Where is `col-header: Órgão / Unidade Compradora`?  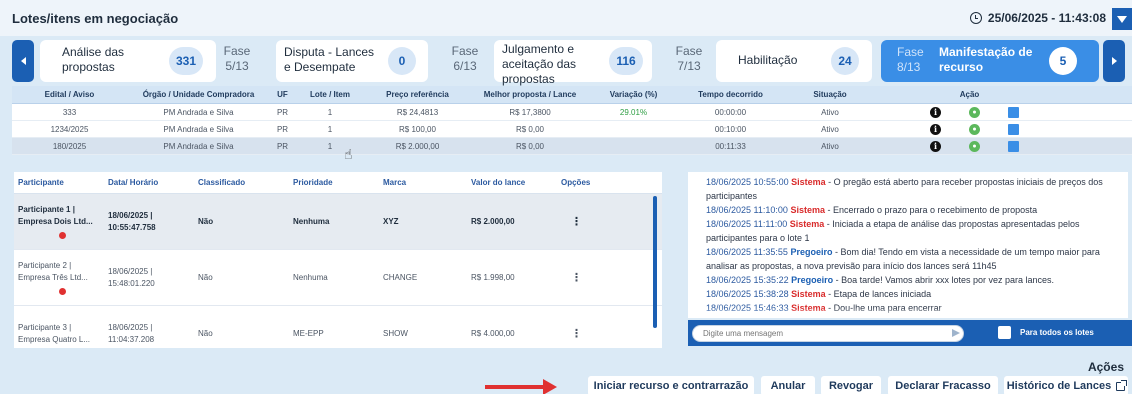 col-header: Órgão / Unidade Compradora is located at coordinates (198, 94).